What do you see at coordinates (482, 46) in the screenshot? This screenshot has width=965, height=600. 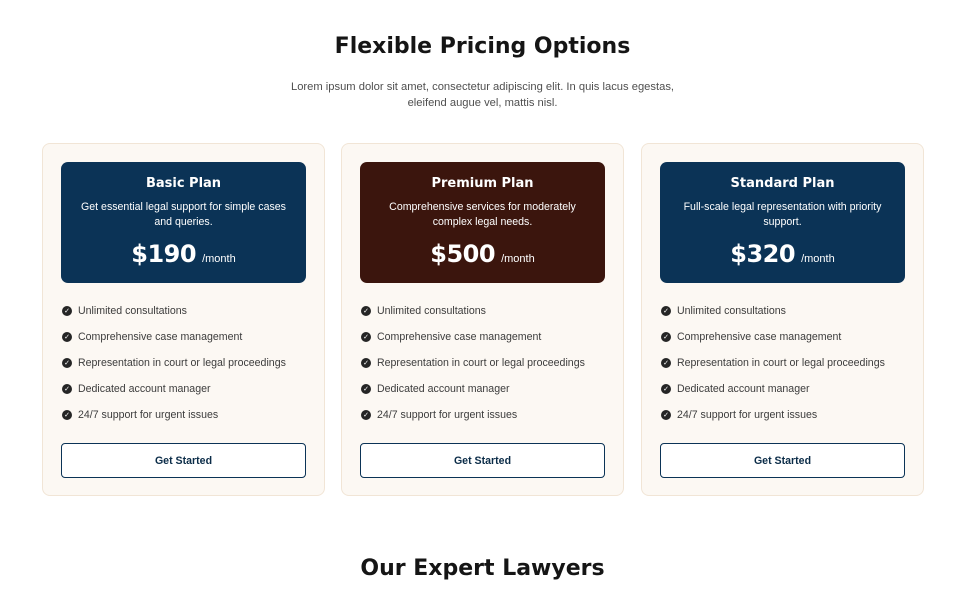 I see `pricing-section-title: Flexible Pricing Options` at bounding box center [482, 46].